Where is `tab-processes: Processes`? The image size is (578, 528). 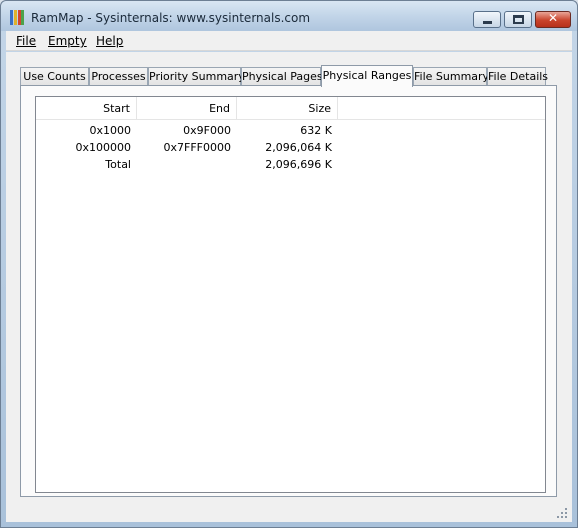 tab-processes: Processes is located at coordinates (118, 76).